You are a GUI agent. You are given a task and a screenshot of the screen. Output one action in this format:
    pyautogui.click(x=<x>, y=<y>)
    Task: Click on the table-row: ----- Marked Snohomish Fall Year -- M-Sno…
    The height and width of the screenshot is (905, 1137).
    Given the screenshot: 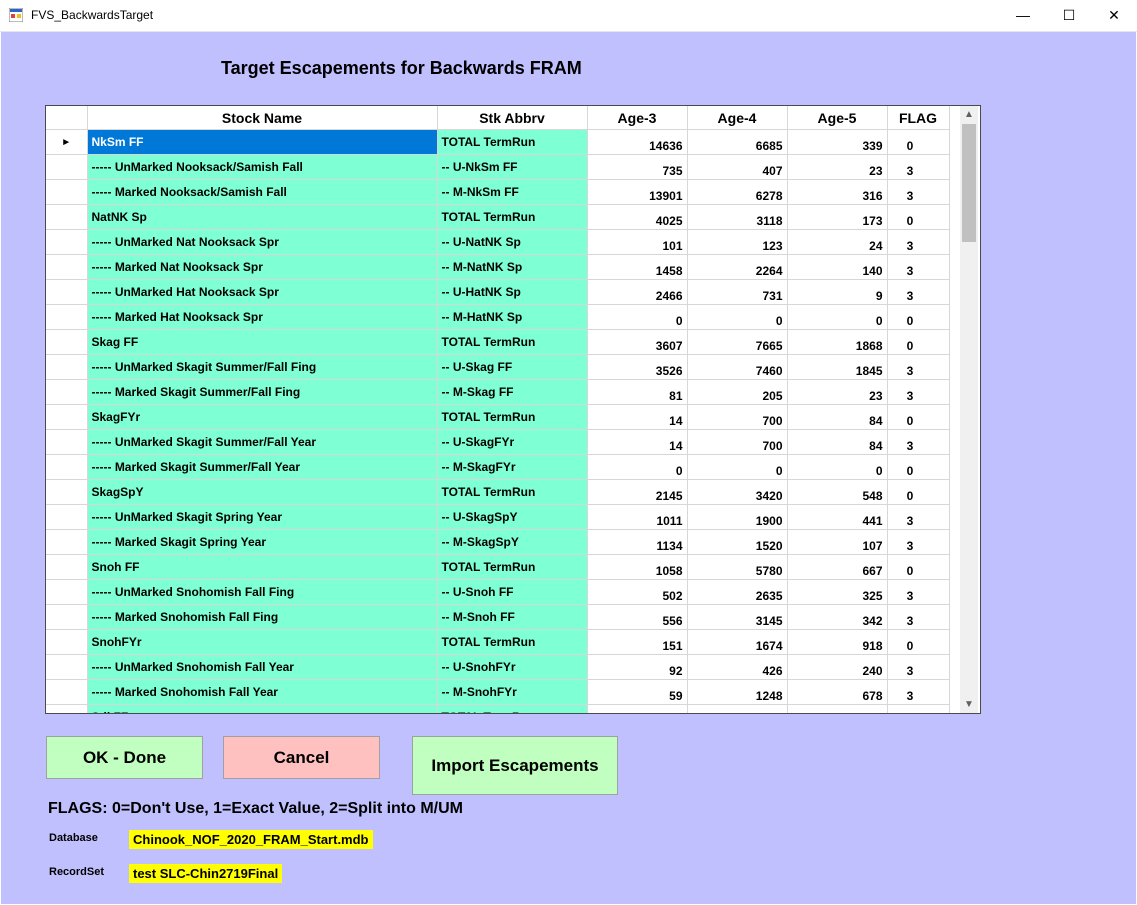 What is the action you would take?
    pyautogui.click(x=498, y=692)
    